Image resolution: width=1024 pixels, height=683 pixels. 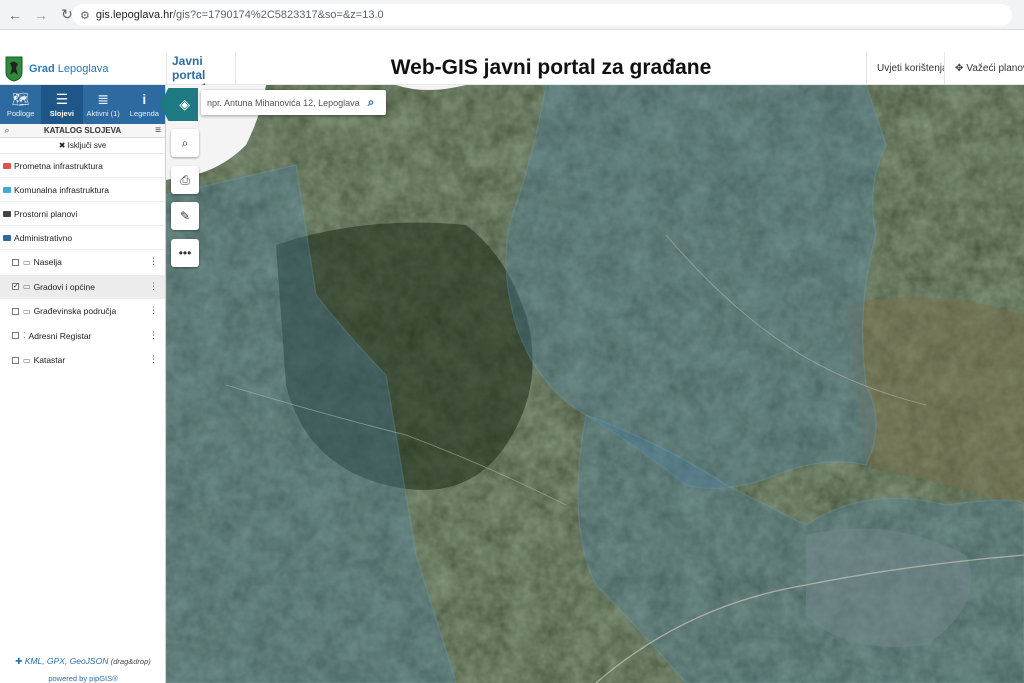 I want to click on catalog-search-icon: ⌕, so click(x=7, y=130).